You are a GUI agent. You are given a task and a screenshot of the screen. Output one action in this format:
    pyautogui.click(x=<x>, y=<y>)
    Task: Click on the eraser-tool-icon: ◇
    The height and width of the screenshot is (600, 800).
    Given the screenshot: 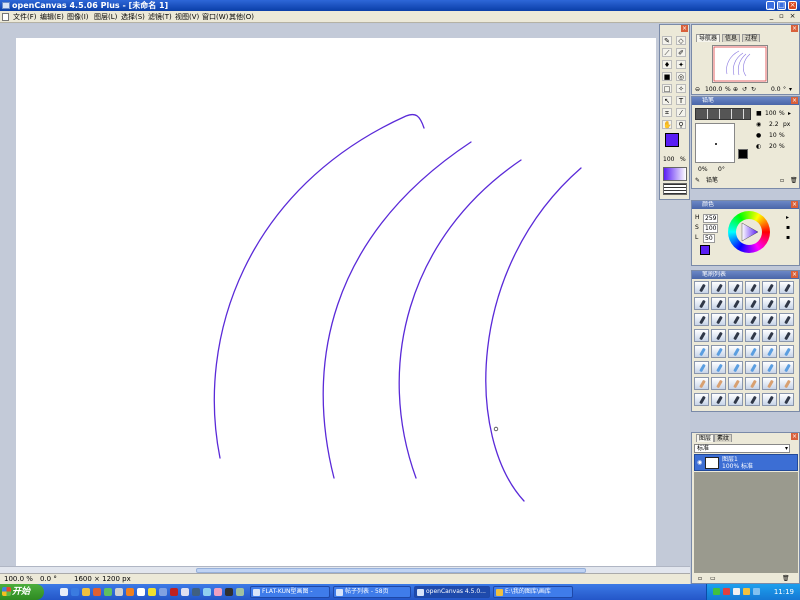 What is the action you would take?
    pyautogui.click(x=681, y=40)
    